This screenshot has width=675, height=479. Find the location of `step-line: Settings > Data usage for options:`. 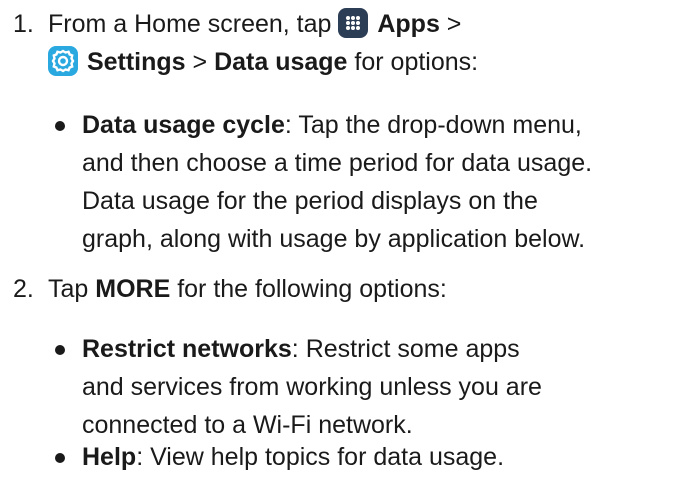

step-line: Settings > Data usage for options: is located at coordinates (358, 62).